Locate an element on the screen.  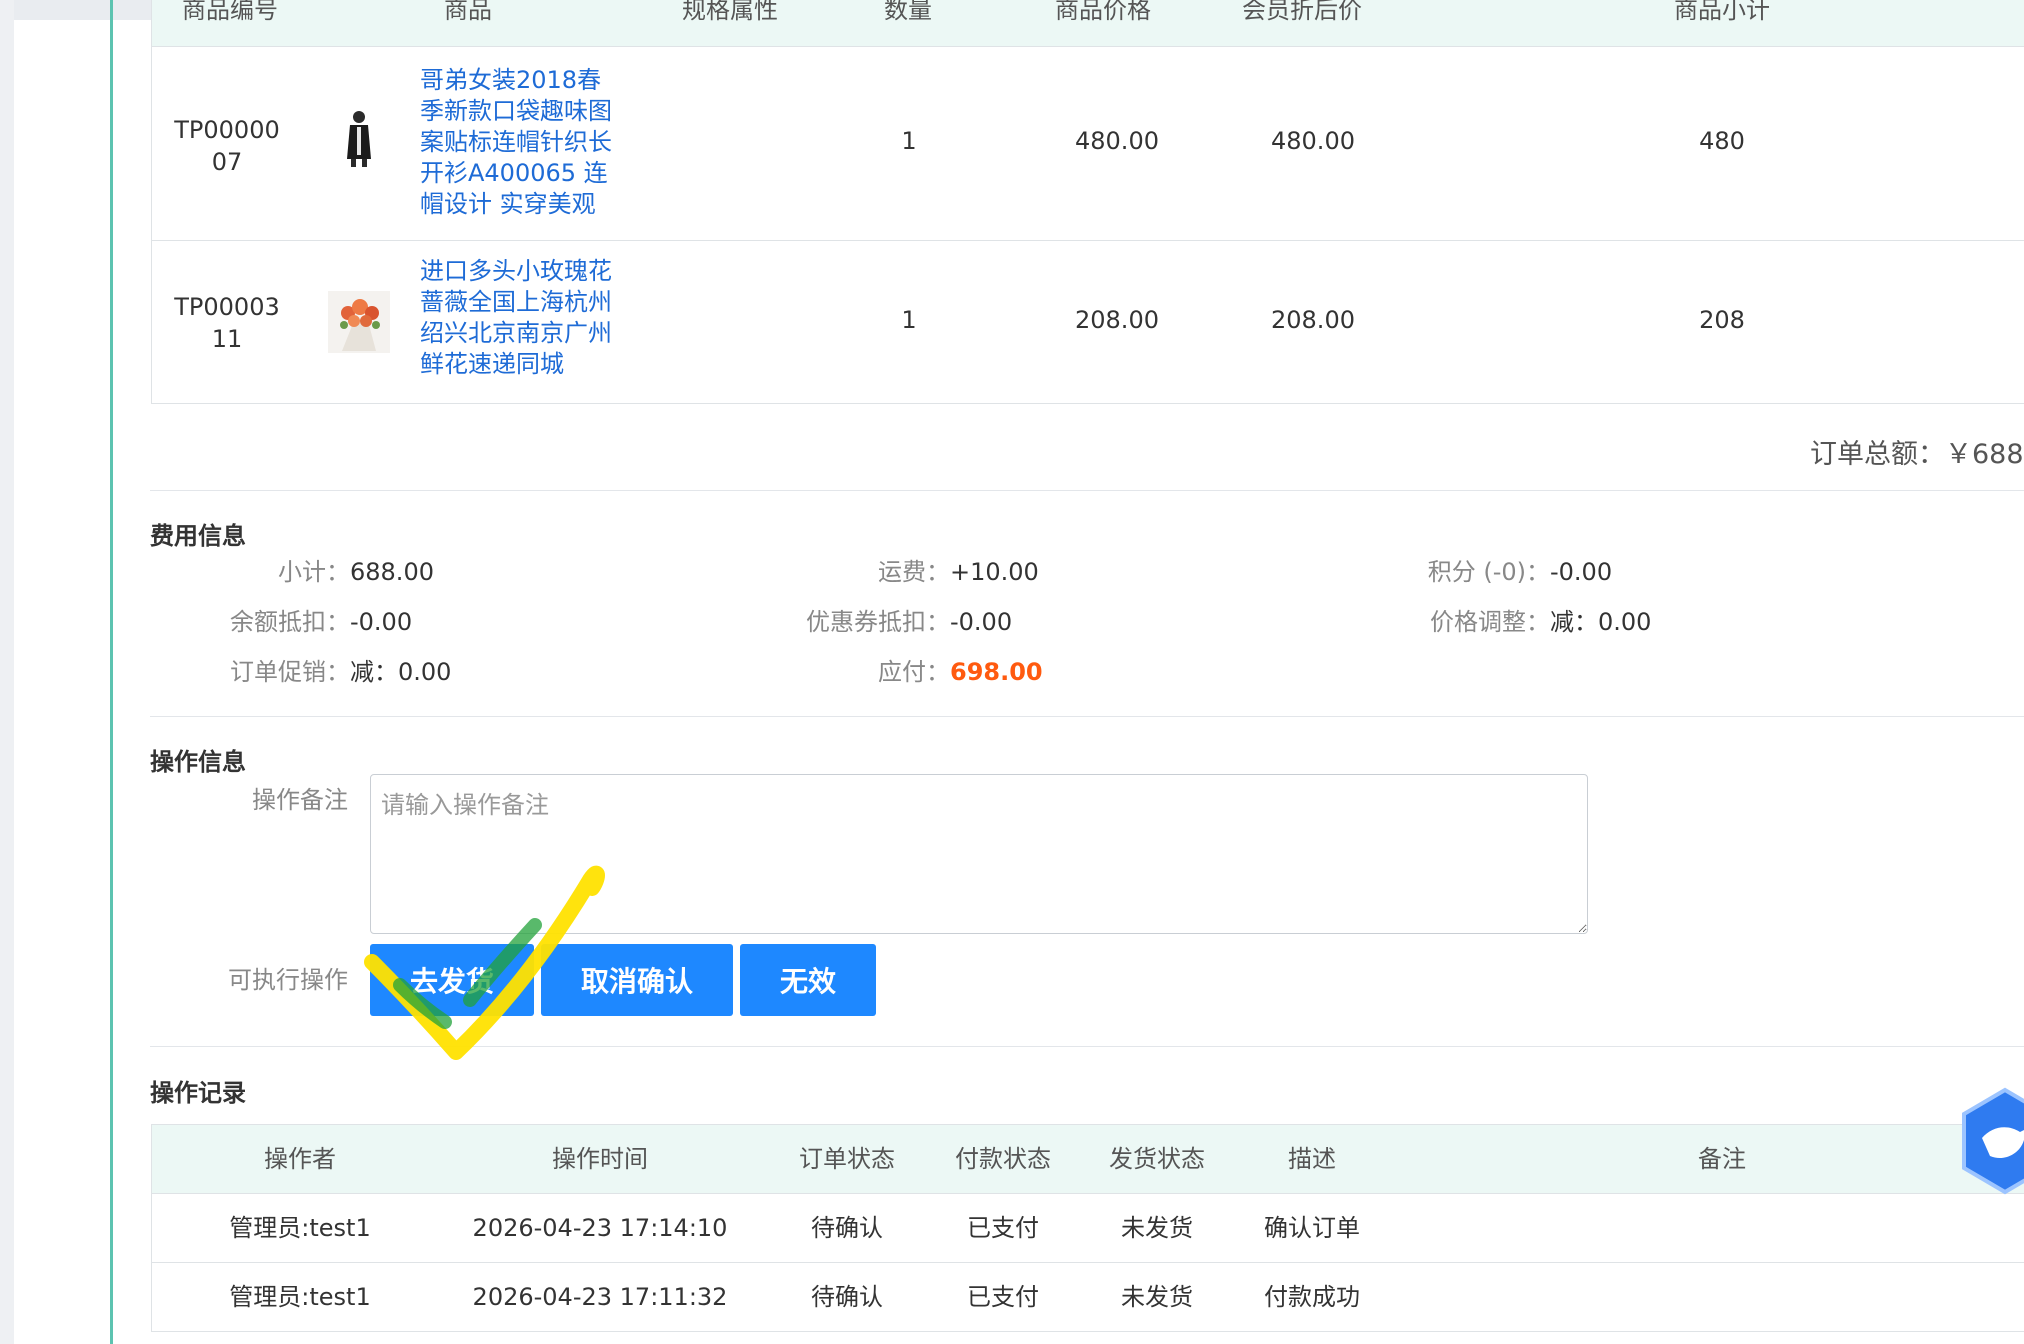
log-time: 2026-04-23 17:11:32 is located at coordinates (600, 1297).